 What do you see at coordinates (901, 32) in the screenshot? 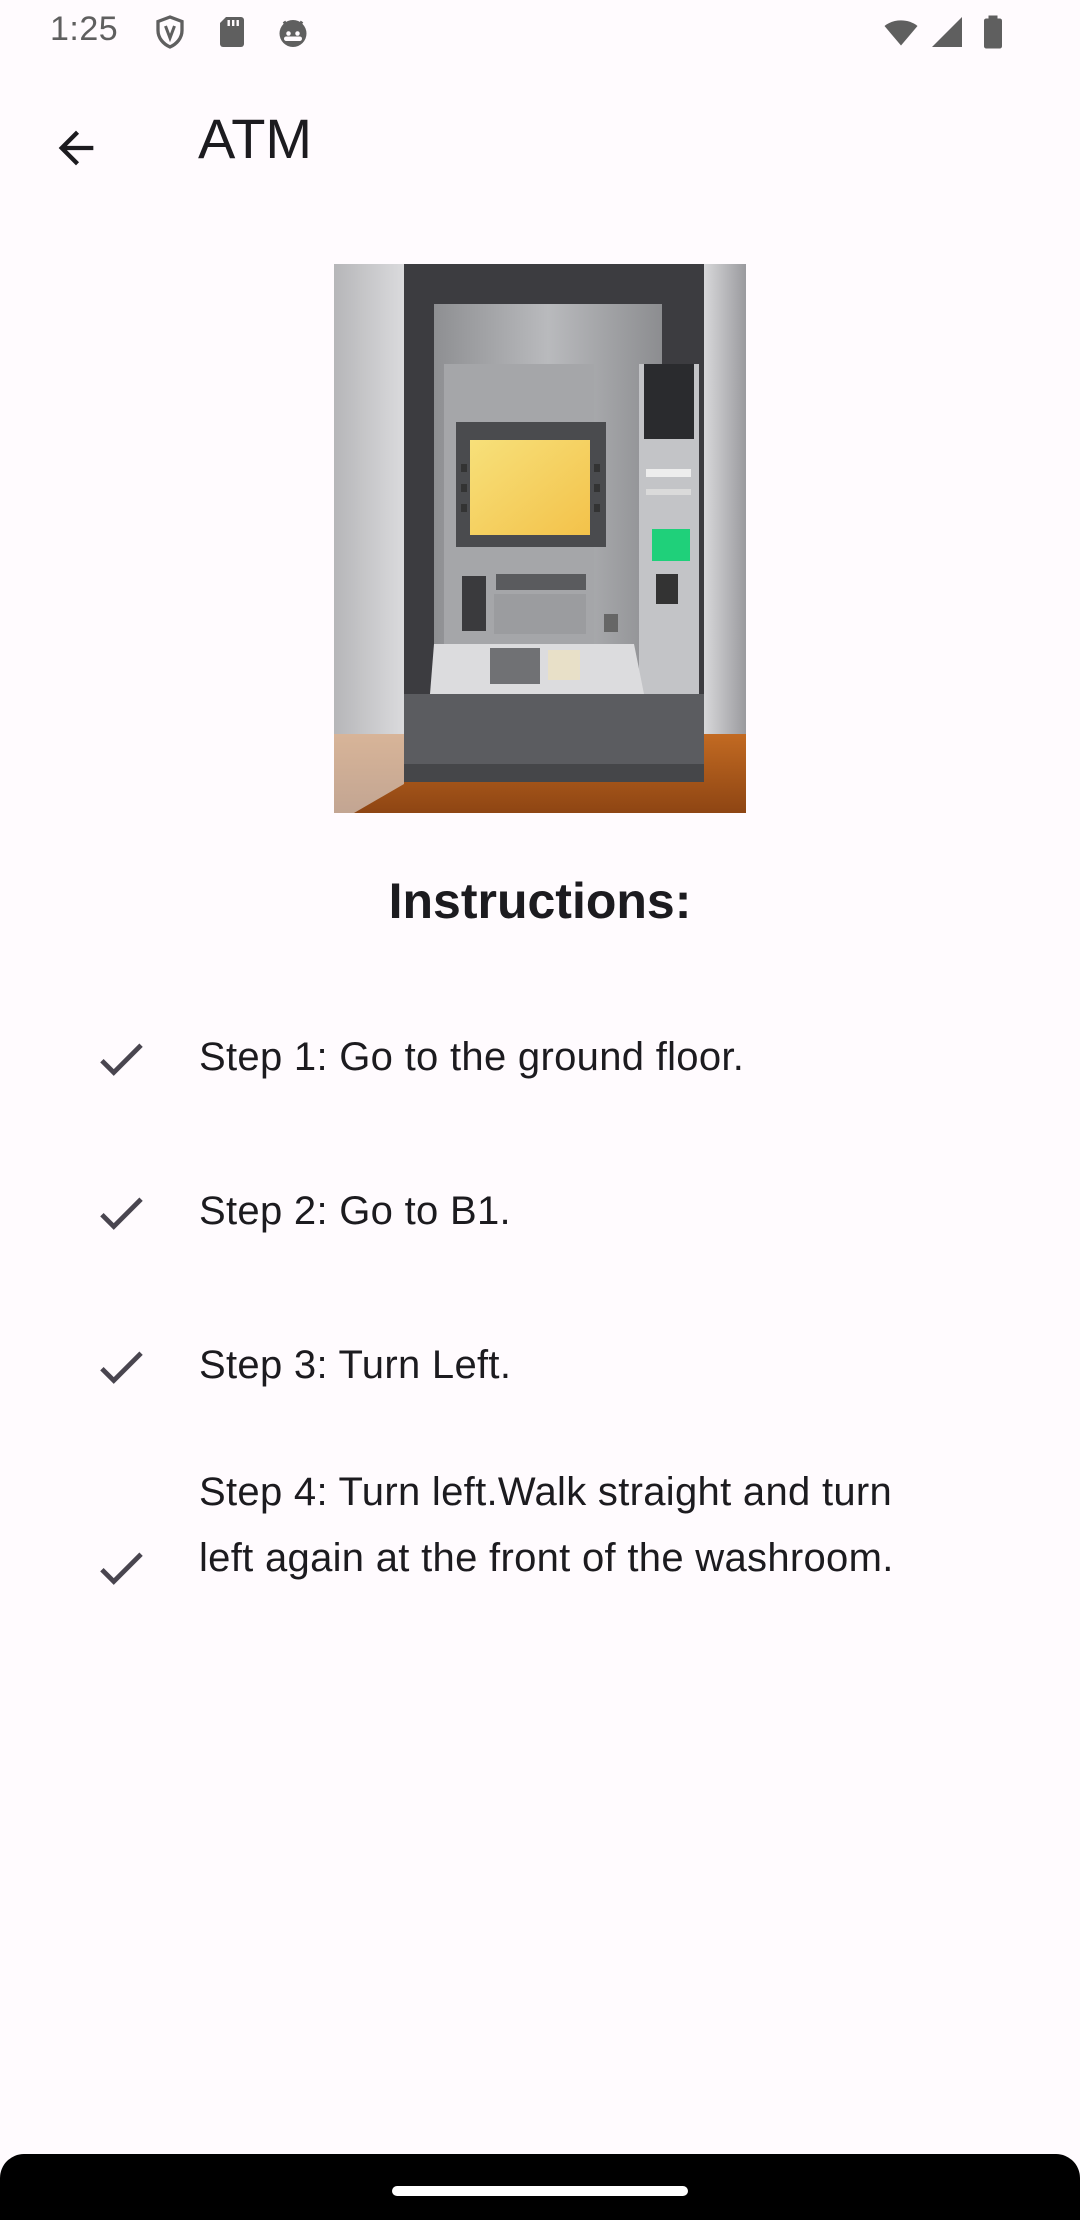
I see `wifi-icon` at bounding box center [901, 32].